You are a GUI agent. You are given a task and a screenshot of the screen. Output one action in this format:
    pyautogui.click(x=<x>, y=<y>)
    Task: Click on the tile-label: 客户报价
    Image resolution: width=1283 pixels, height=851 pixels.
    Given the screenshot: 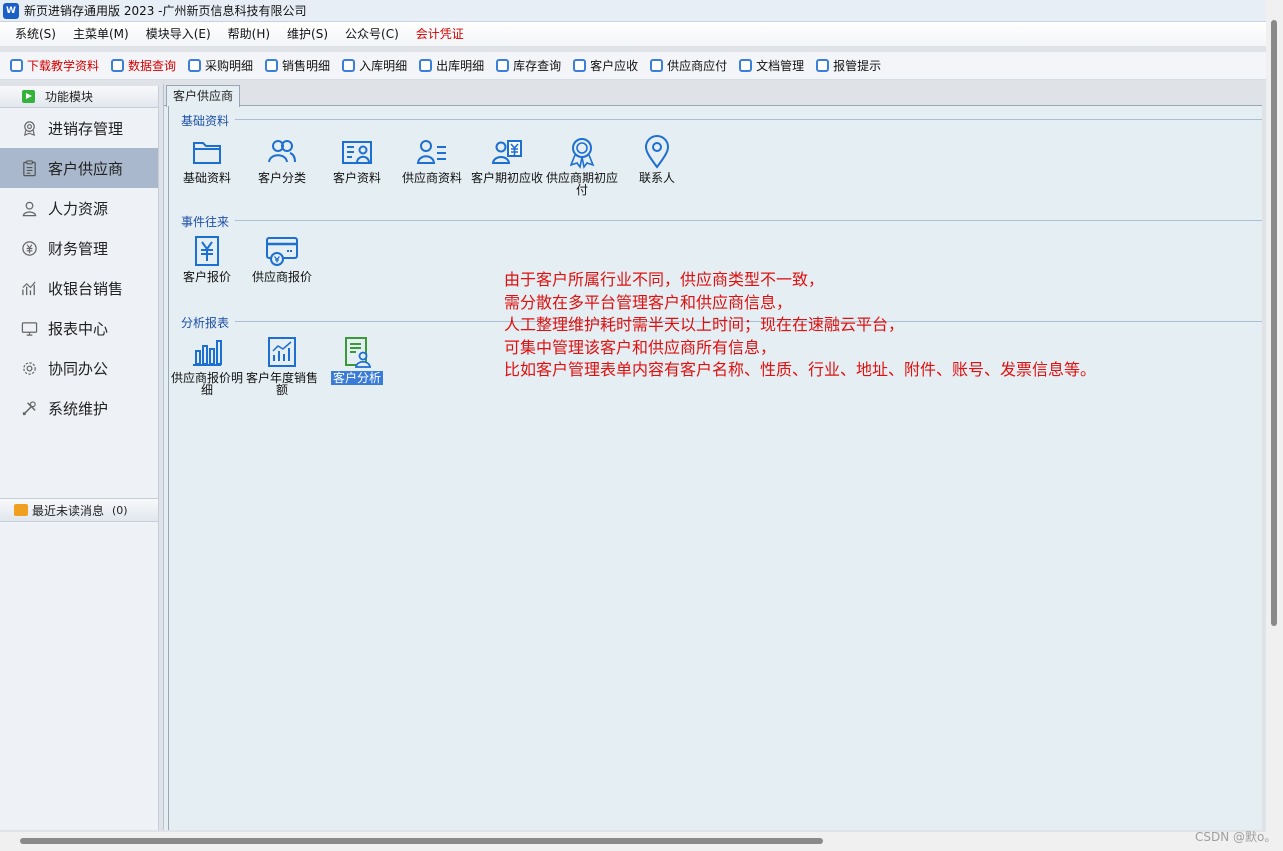 What is the action you would take?
    pyautogui.click(x=206, y=277)
    